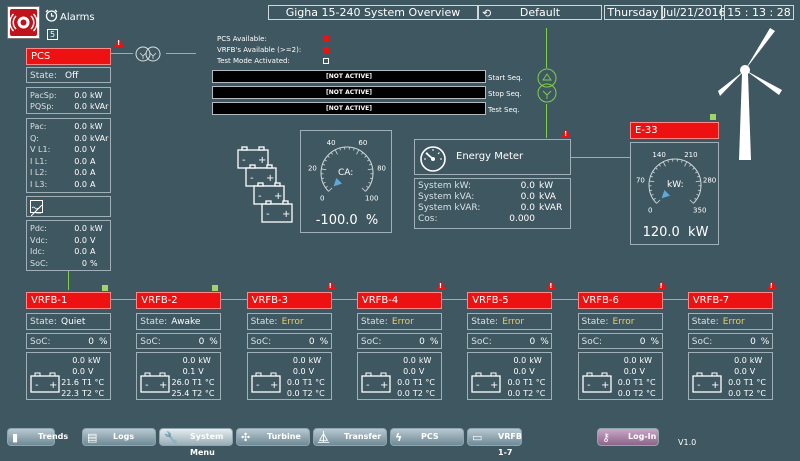  What do you see at coordinates (509, 300) in the screenshot?
I see `vrfb-header-button: VRFB-5` at bounding box center [509, 300].